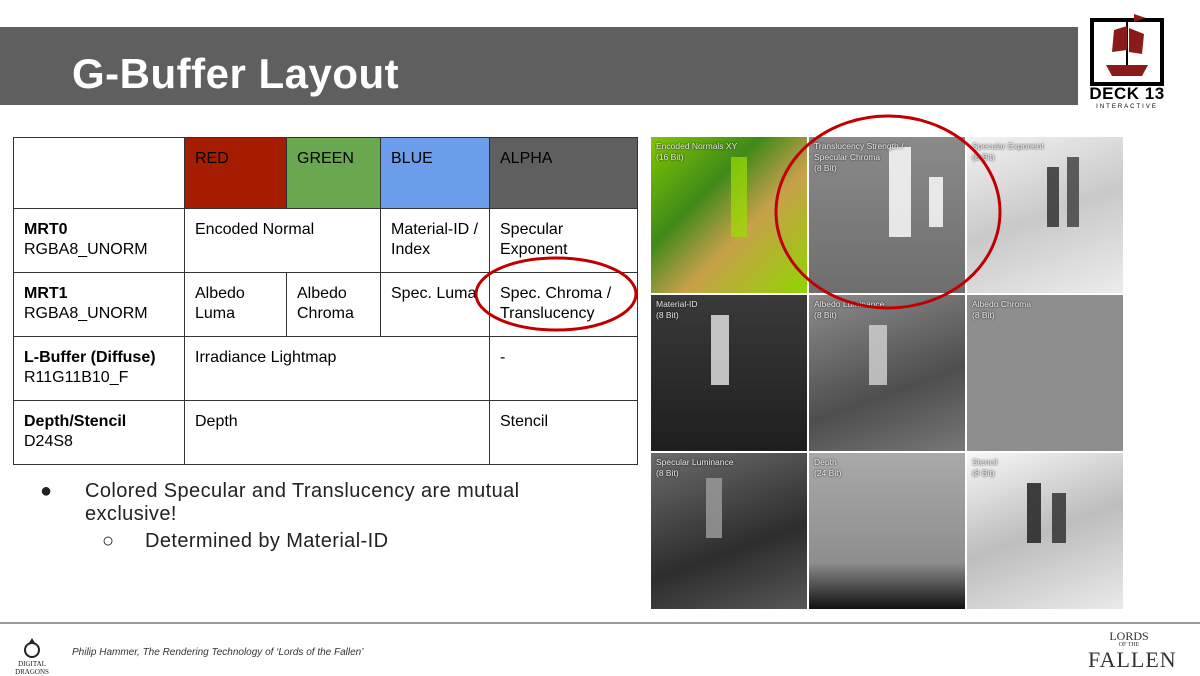 The width and height of the screenshot is (1200, 676). Describe the element at coordinates (738, 223) in the screenshot. I see `highlight-overlay` at that location.